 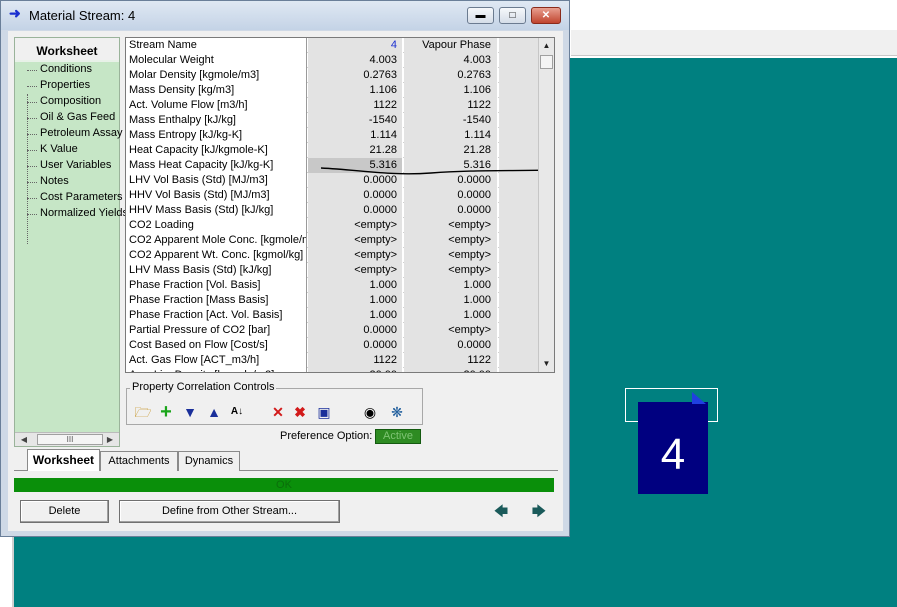 What do you see at coordinates (326, 436) in the screenshot?
I see `preference-option-label: Preference Option:` at bounding box center [326, 436].